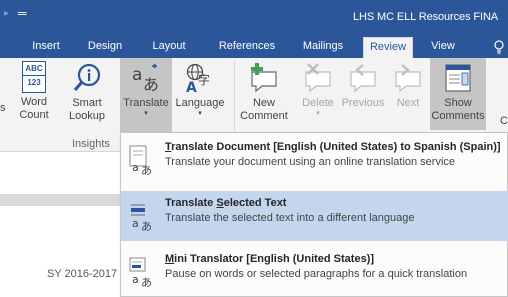 This screenshot has width=508, height=297. I want to click on previous-comment-button: Previous, so click(363, 94).